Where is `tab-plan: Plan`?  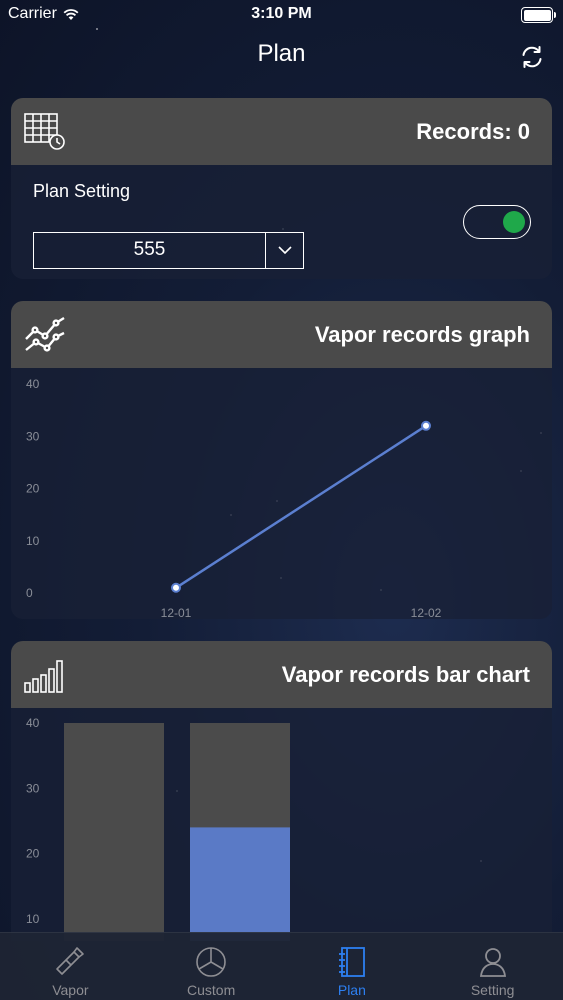 tab-plan: Plan is located at coordinates (352, 966).